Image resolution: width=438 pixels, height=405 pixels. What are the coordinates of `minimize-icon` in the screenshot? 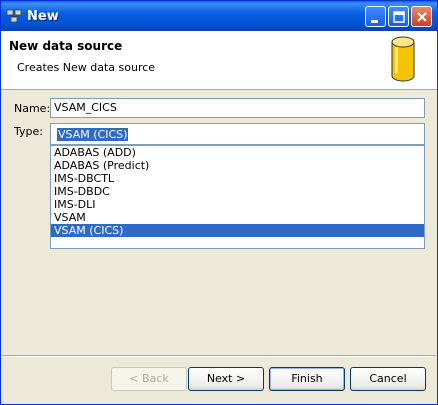 It's located at (374, 21).